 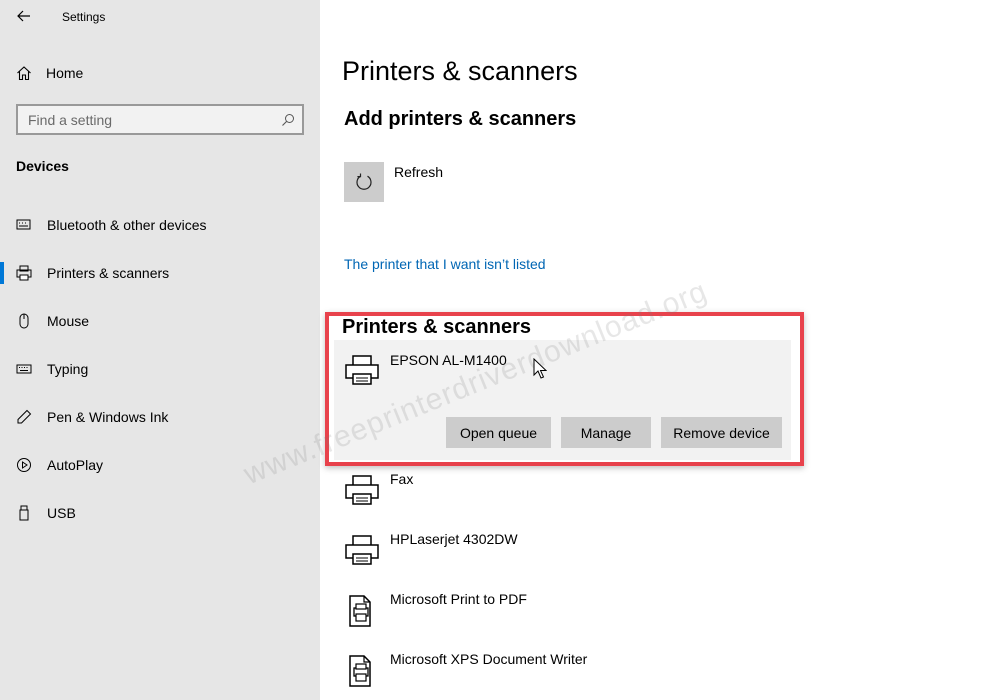 What do you see at coordinates (540, 368) in the screenshot?
I see `mouse-cursor-icon` at bounding box center [540, 368].